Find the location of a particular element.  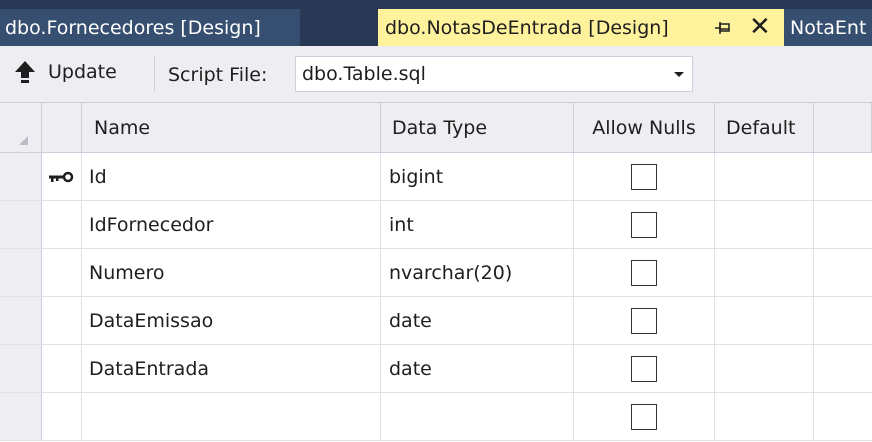

tab-label: dbo.NotasDeEntrada [Design] is located at coordinates (527, 27).